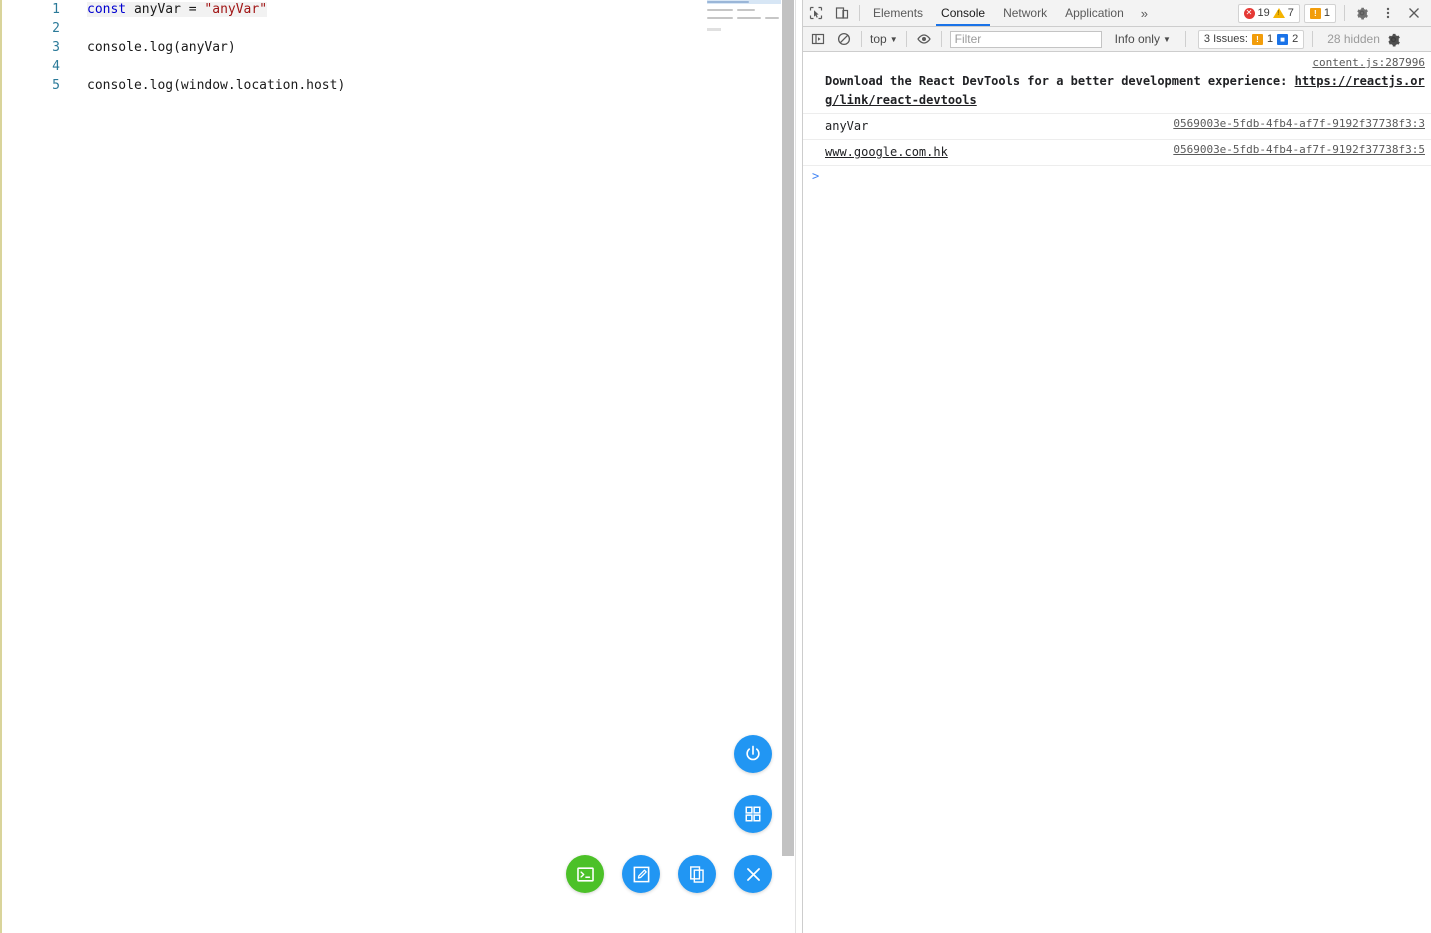 The width and height of the screenshot is (1431, 933). Describe the element at coordinates (107, 9) in the screenshot. I see `code-token: const` at that location.